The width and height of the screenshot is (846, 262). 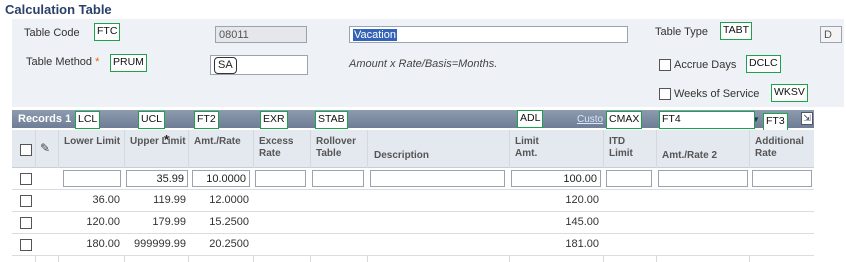 What do you see at coordinates (831, 34) in the screenshot?
I see `table-type-field: D` at bounding box center [831, 34].